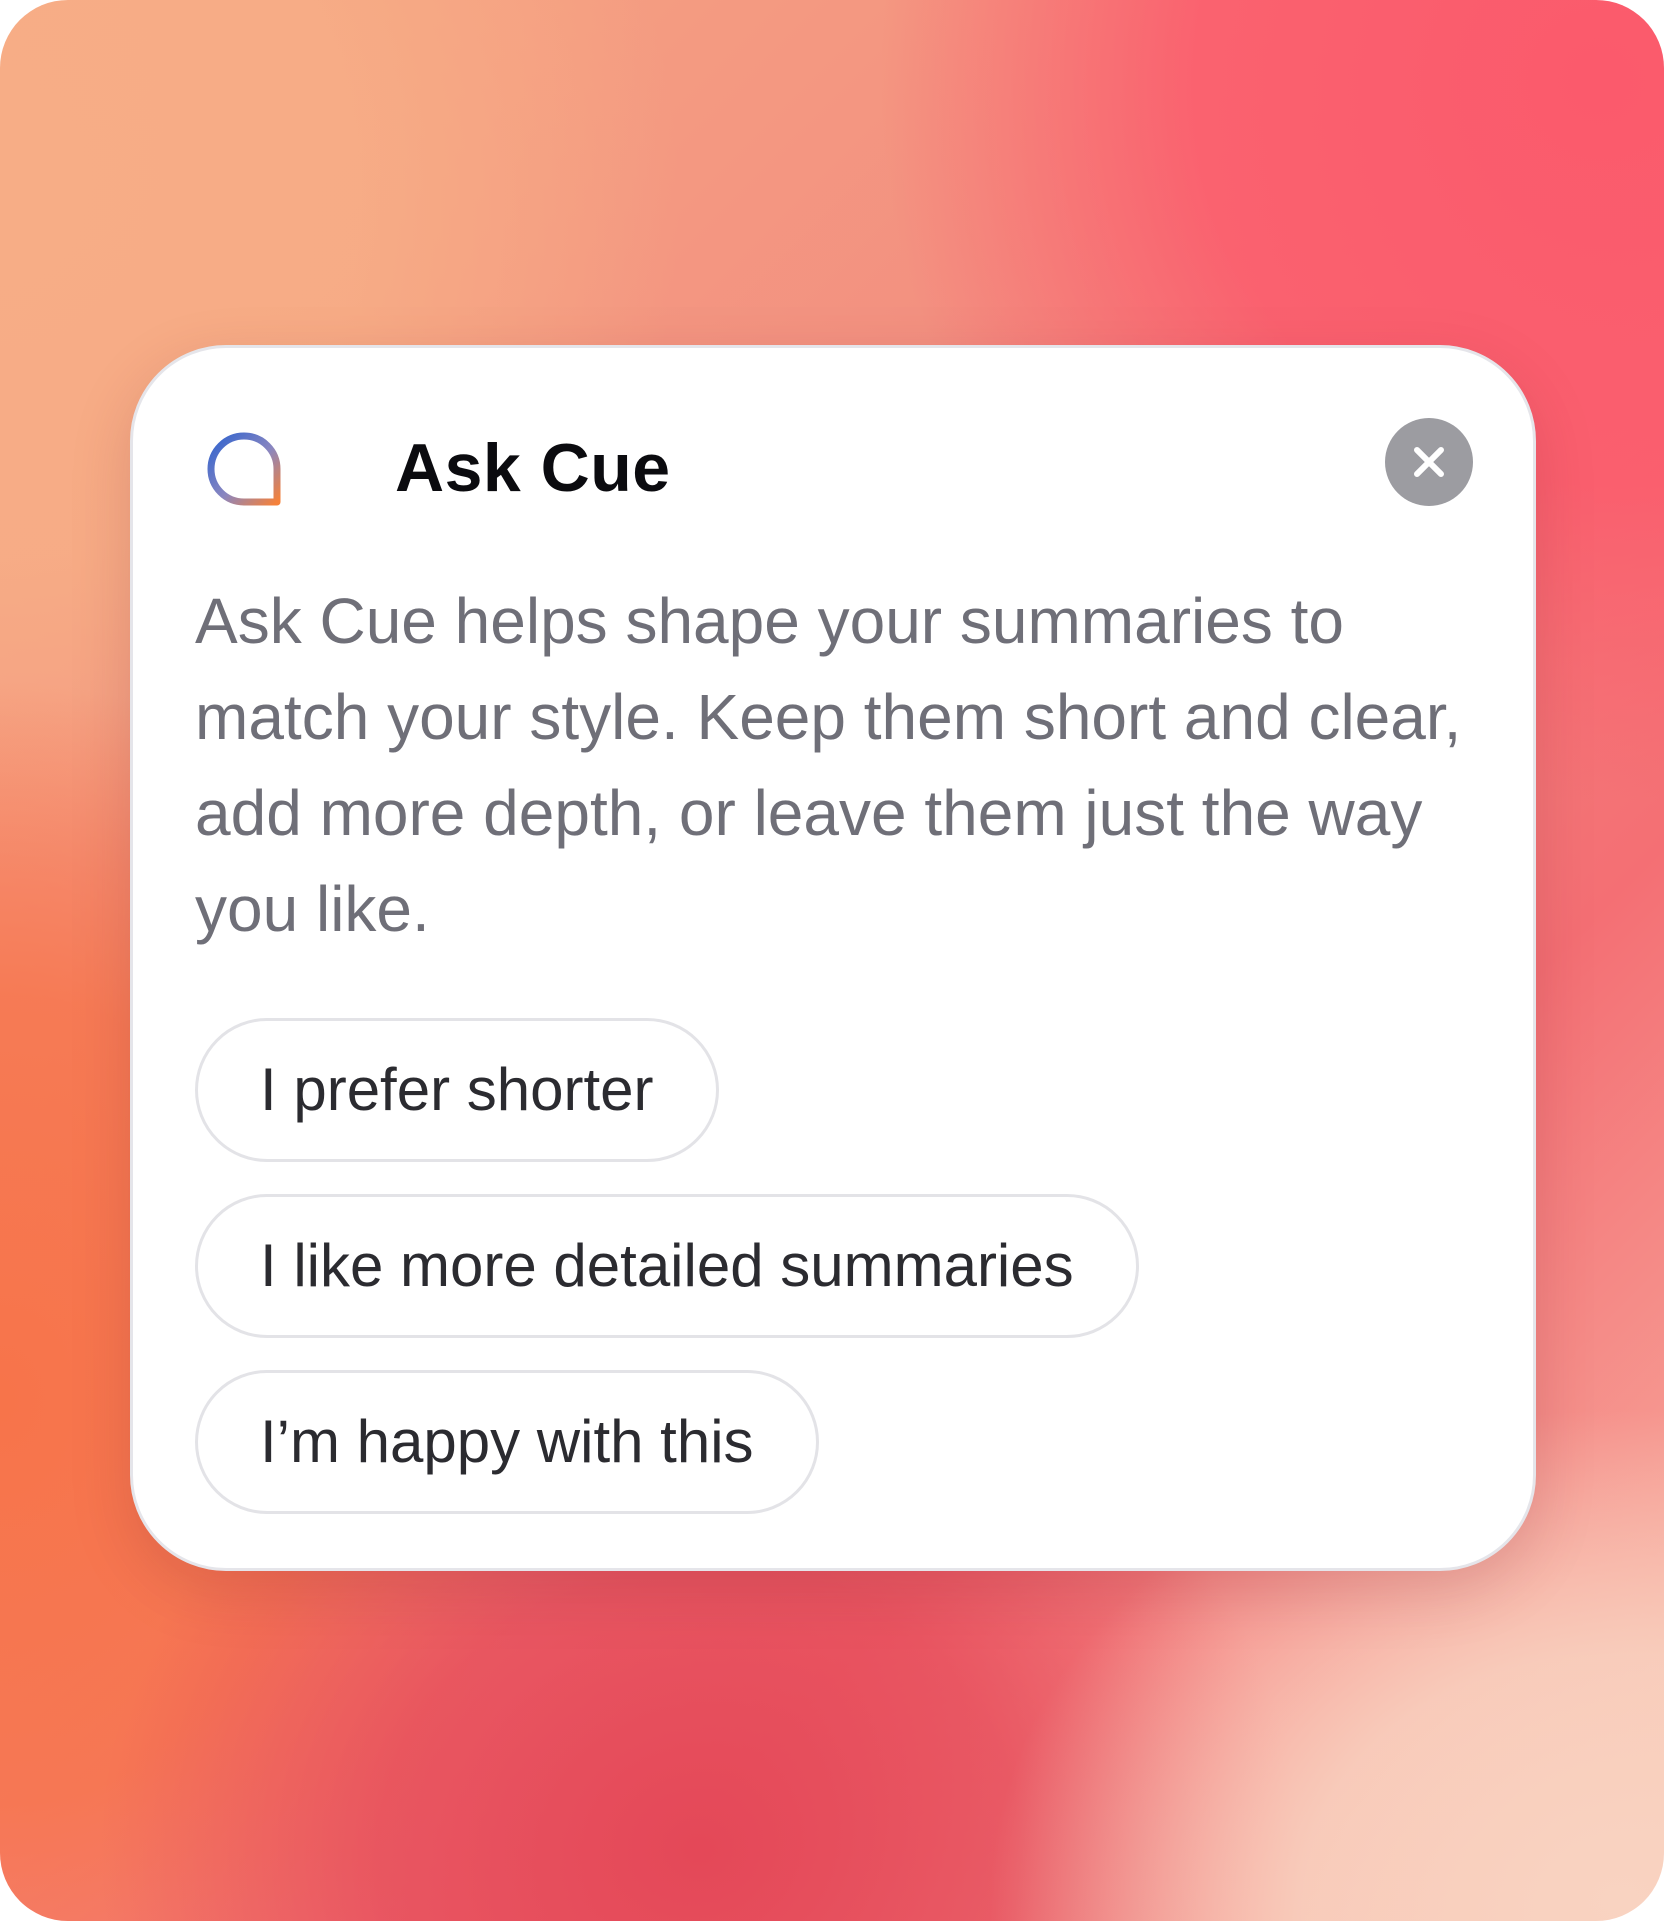 The width and height of the screenshot is (1664, 1921). I want to click on close-button, so click(1429, 462).